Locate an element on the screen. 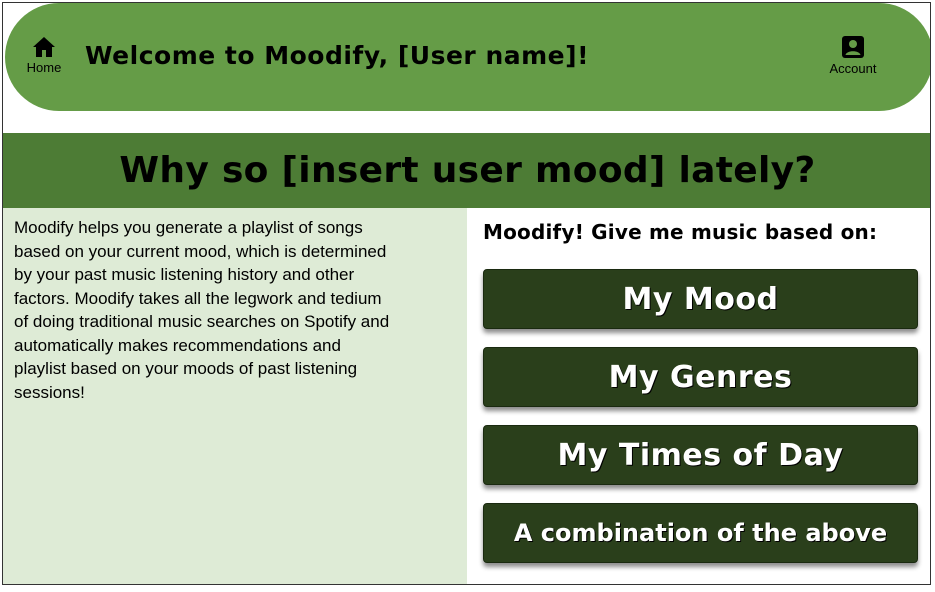 This screenshot has width=935, height=592. combination-button: A combination of the above is located at coordinates (700, 533).